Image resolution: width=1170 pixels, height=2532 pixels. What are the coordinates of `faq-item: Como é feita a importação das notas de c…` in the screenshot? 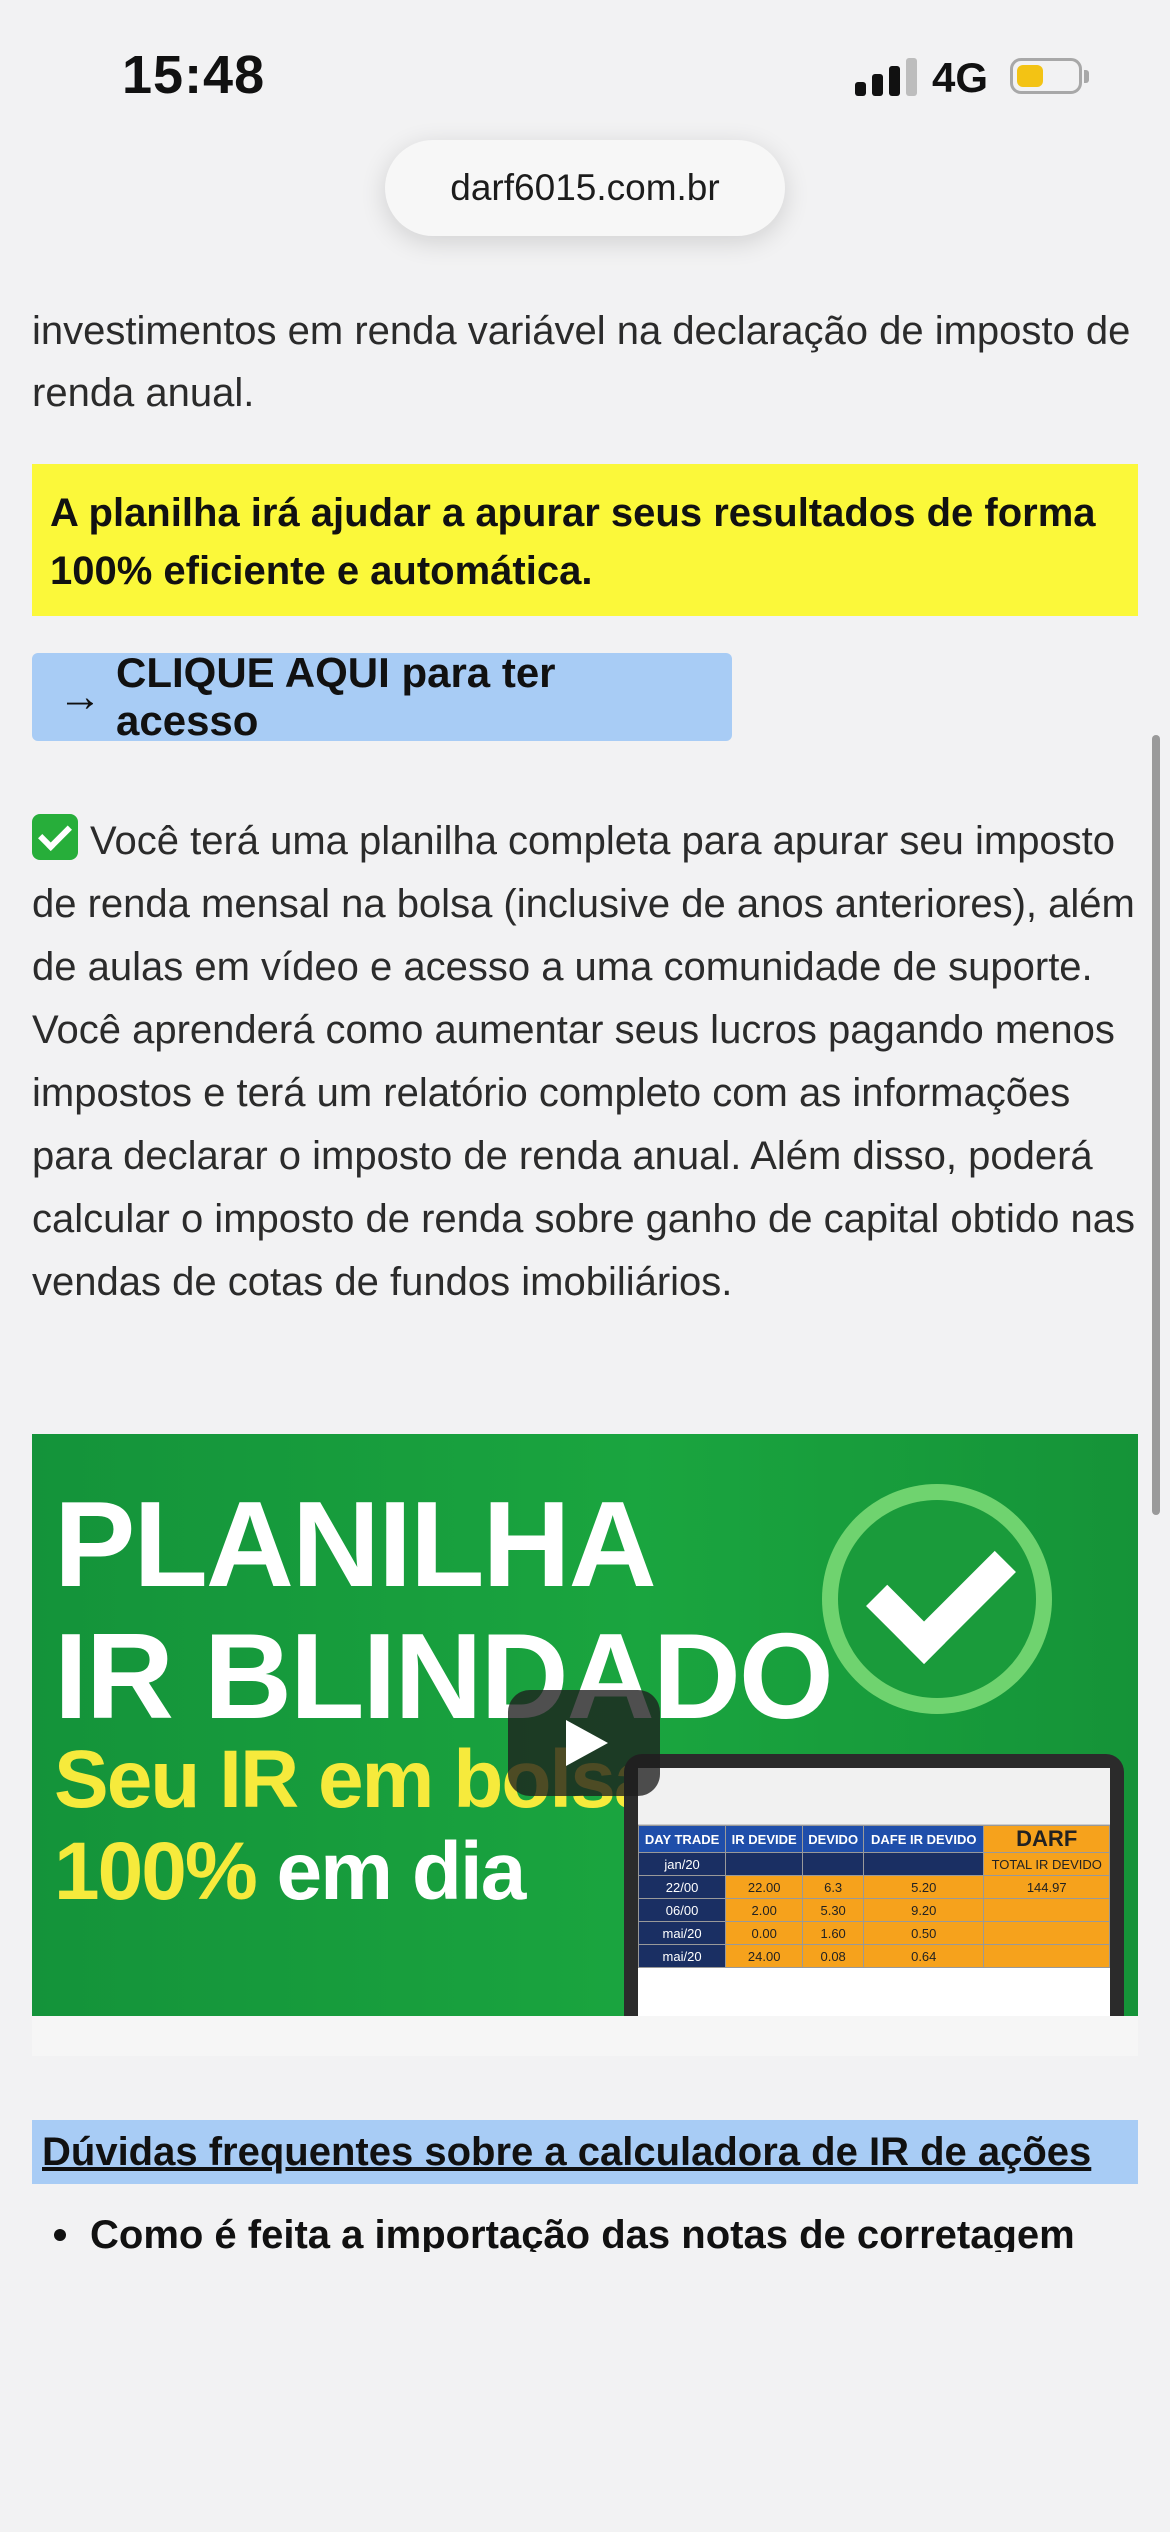 It's located at (564, 2228).